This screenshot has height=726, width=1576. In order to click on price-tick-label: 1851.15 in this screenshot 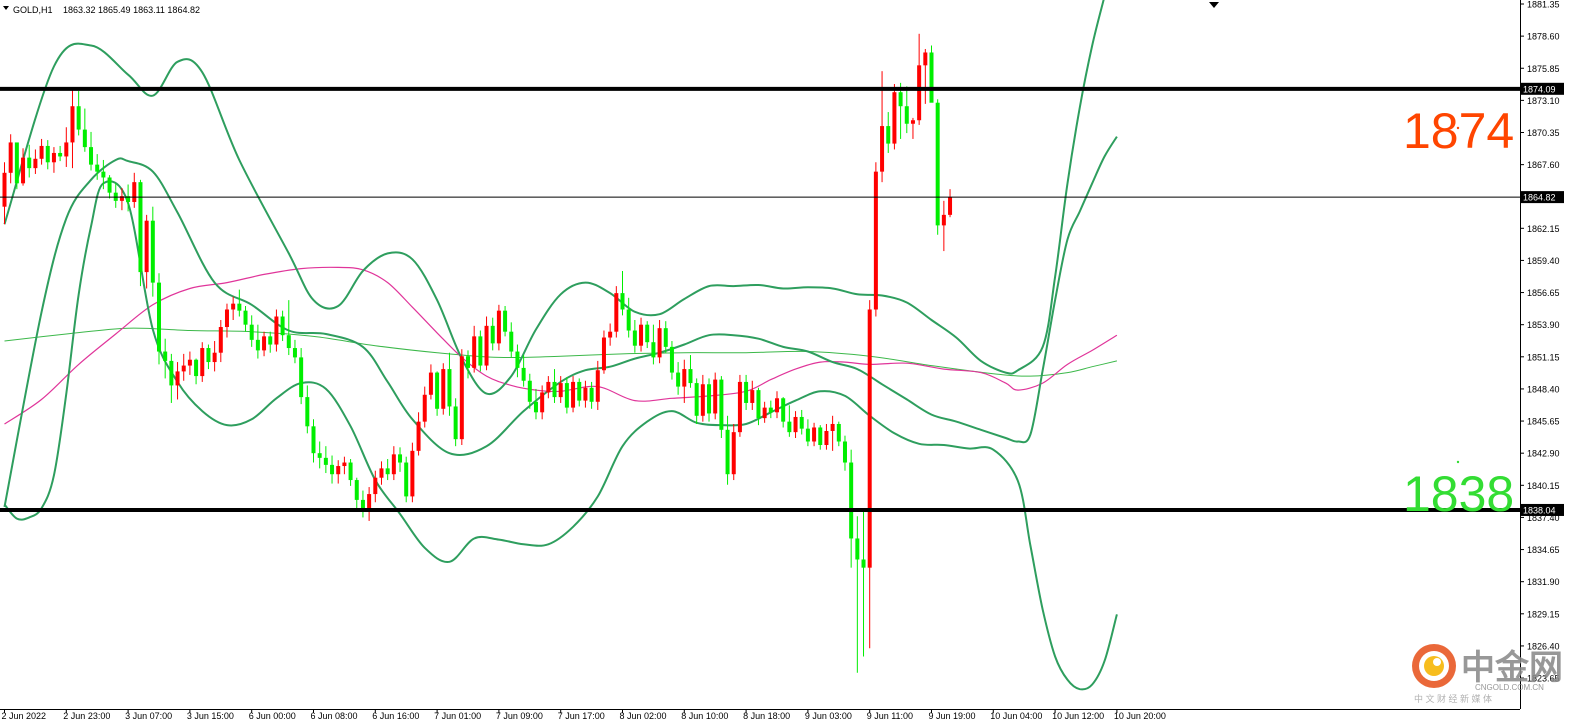, I will do `click(1543, 357)`.